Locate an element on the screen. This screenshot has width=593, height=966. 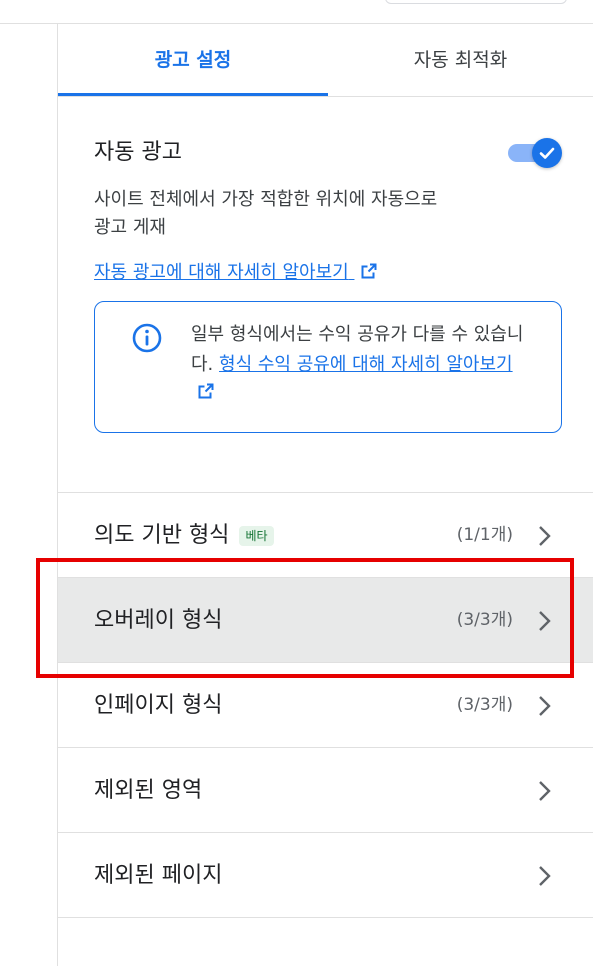
row-title: 인페이지 형식 is located at coordinates (158, 705).